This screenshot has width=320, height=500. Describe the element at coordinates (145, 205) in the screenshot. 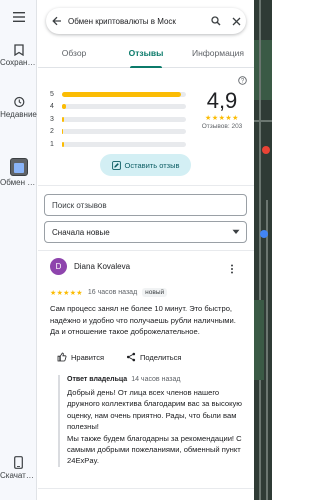

I see `search-reviews-input` at that location.